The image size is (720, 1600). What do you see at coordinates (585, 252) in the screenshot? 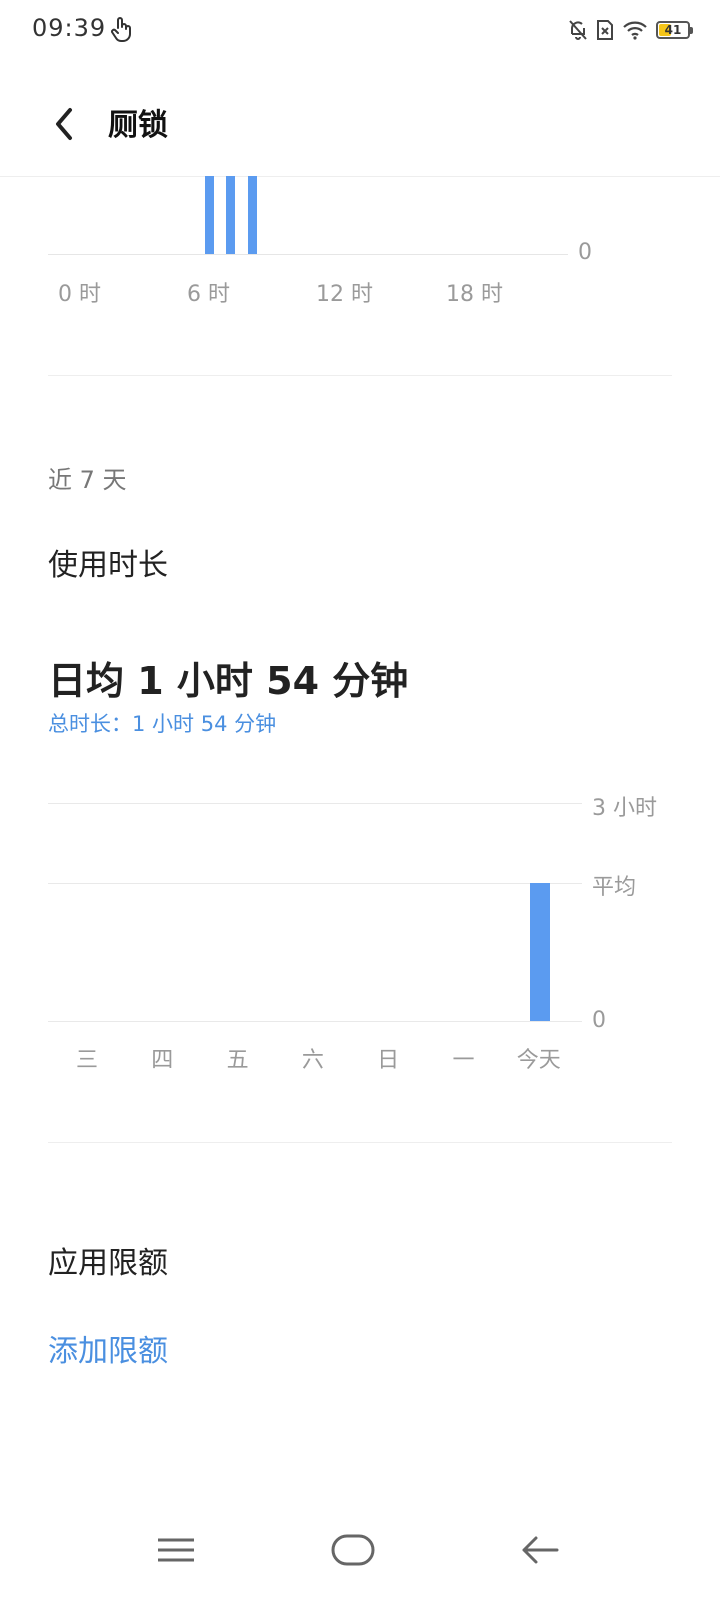
I see `hourly-y-zero: 0` at bounding box center [585, 252].